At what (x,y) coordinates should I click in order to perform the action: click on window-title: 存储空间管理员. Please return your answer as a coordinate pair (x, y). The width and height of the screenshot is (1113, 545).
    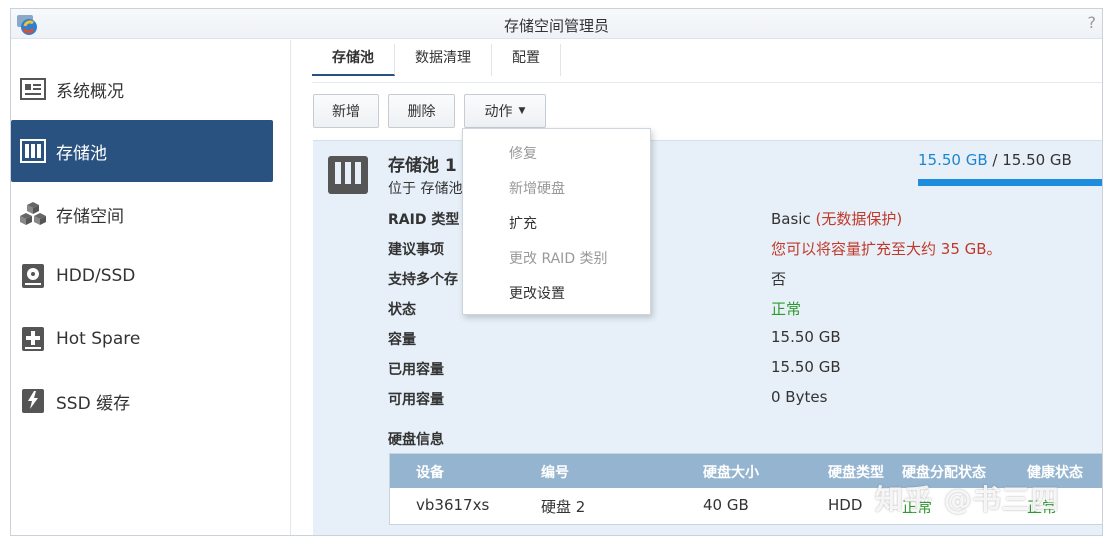
    Looking at the image, I should click on (556, 26).